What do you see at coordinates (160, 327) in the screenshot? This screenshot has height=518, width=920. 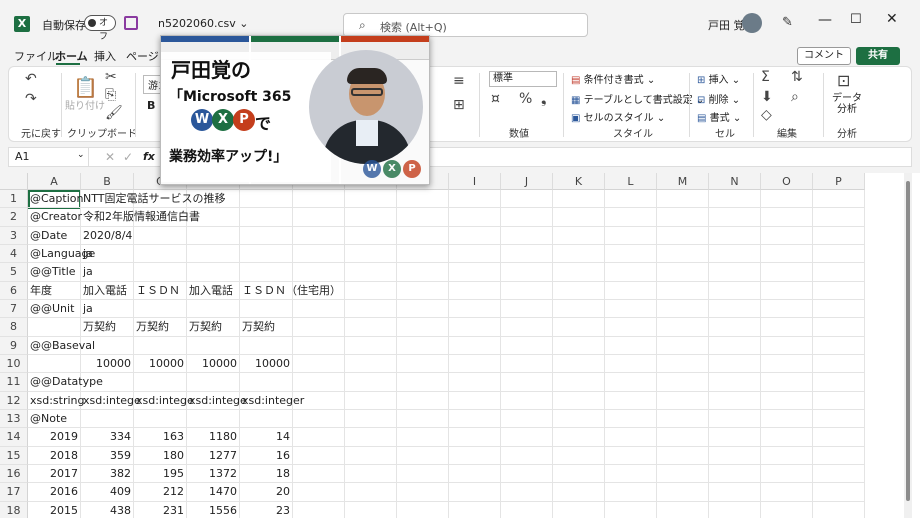 I see `table-cell: 万契約` at bounding box center [160, 327].